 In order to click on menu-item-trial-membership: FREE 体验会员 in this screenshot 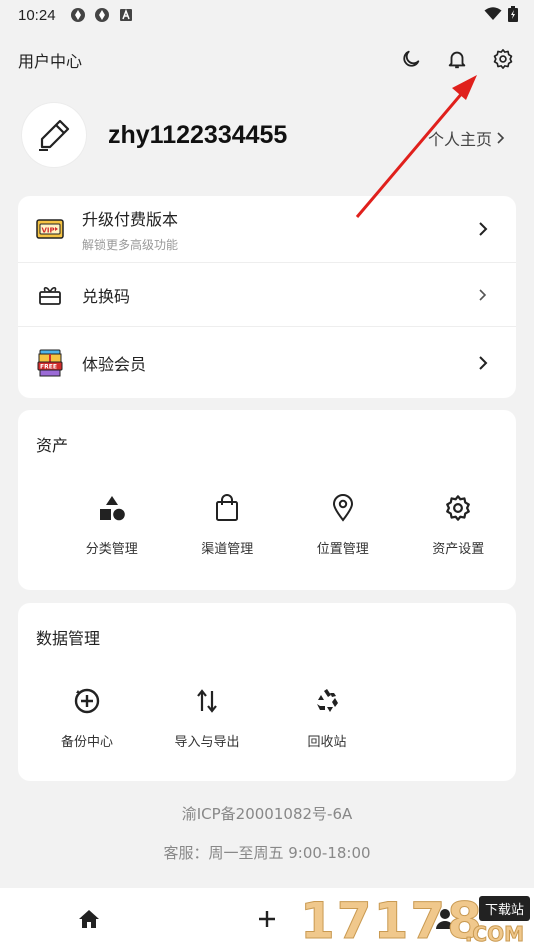, I will do `click(267, 362)`.